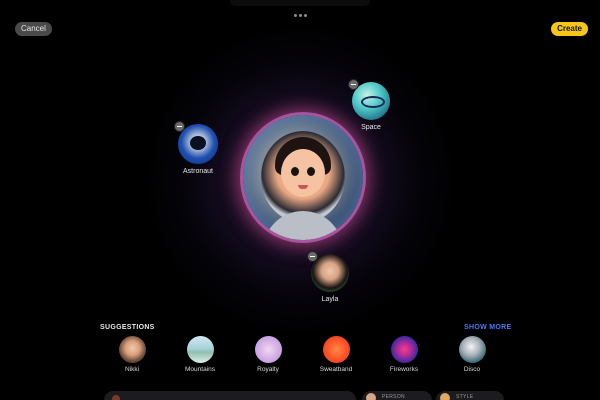  Describe the element at coordinates (330, 299) in the screenshot. I see `chip-label: Layla` at that location.